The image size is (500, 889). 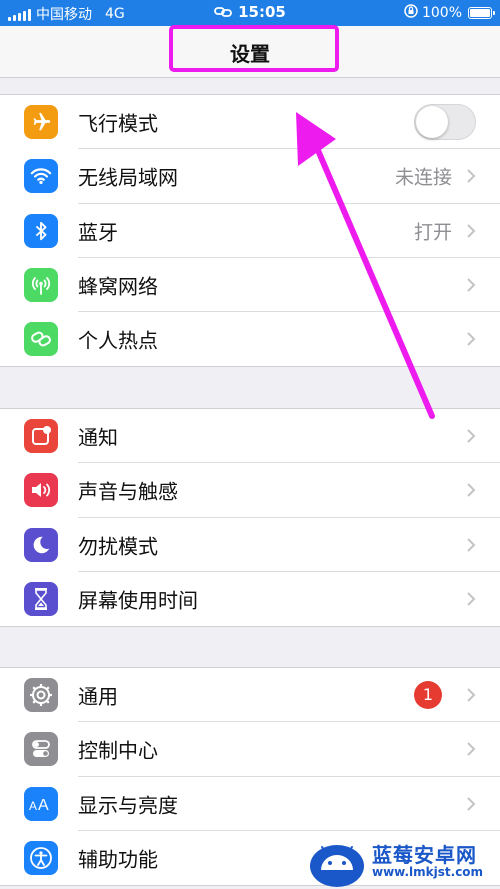 What do you see at coordinates (424, 855) in the screenshot?
I see `watermark-title: 蓝莓安卓网` at bounding box center [424, 855].